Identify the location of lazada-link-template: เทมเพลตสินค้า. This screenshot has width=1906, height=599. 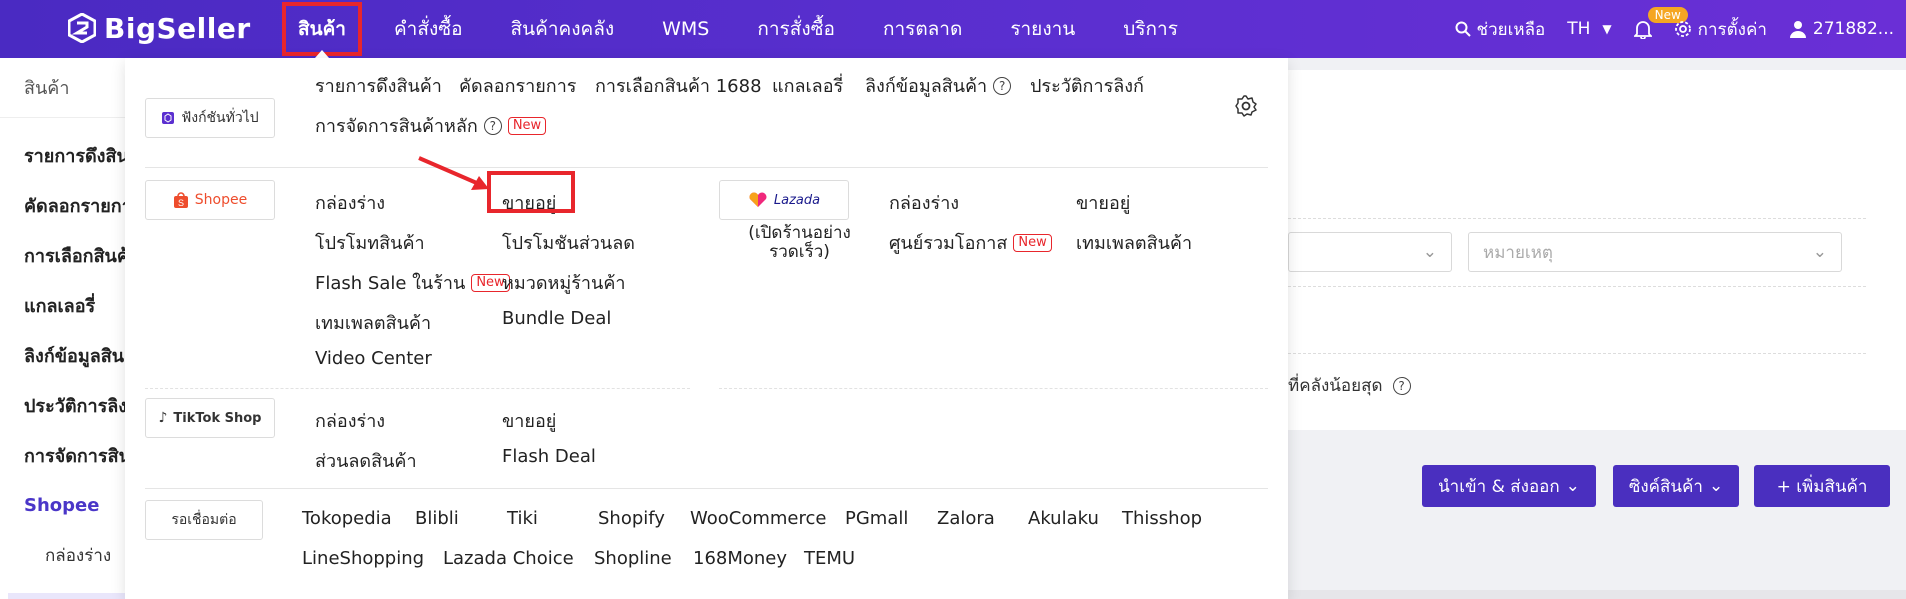
(1134, 242).